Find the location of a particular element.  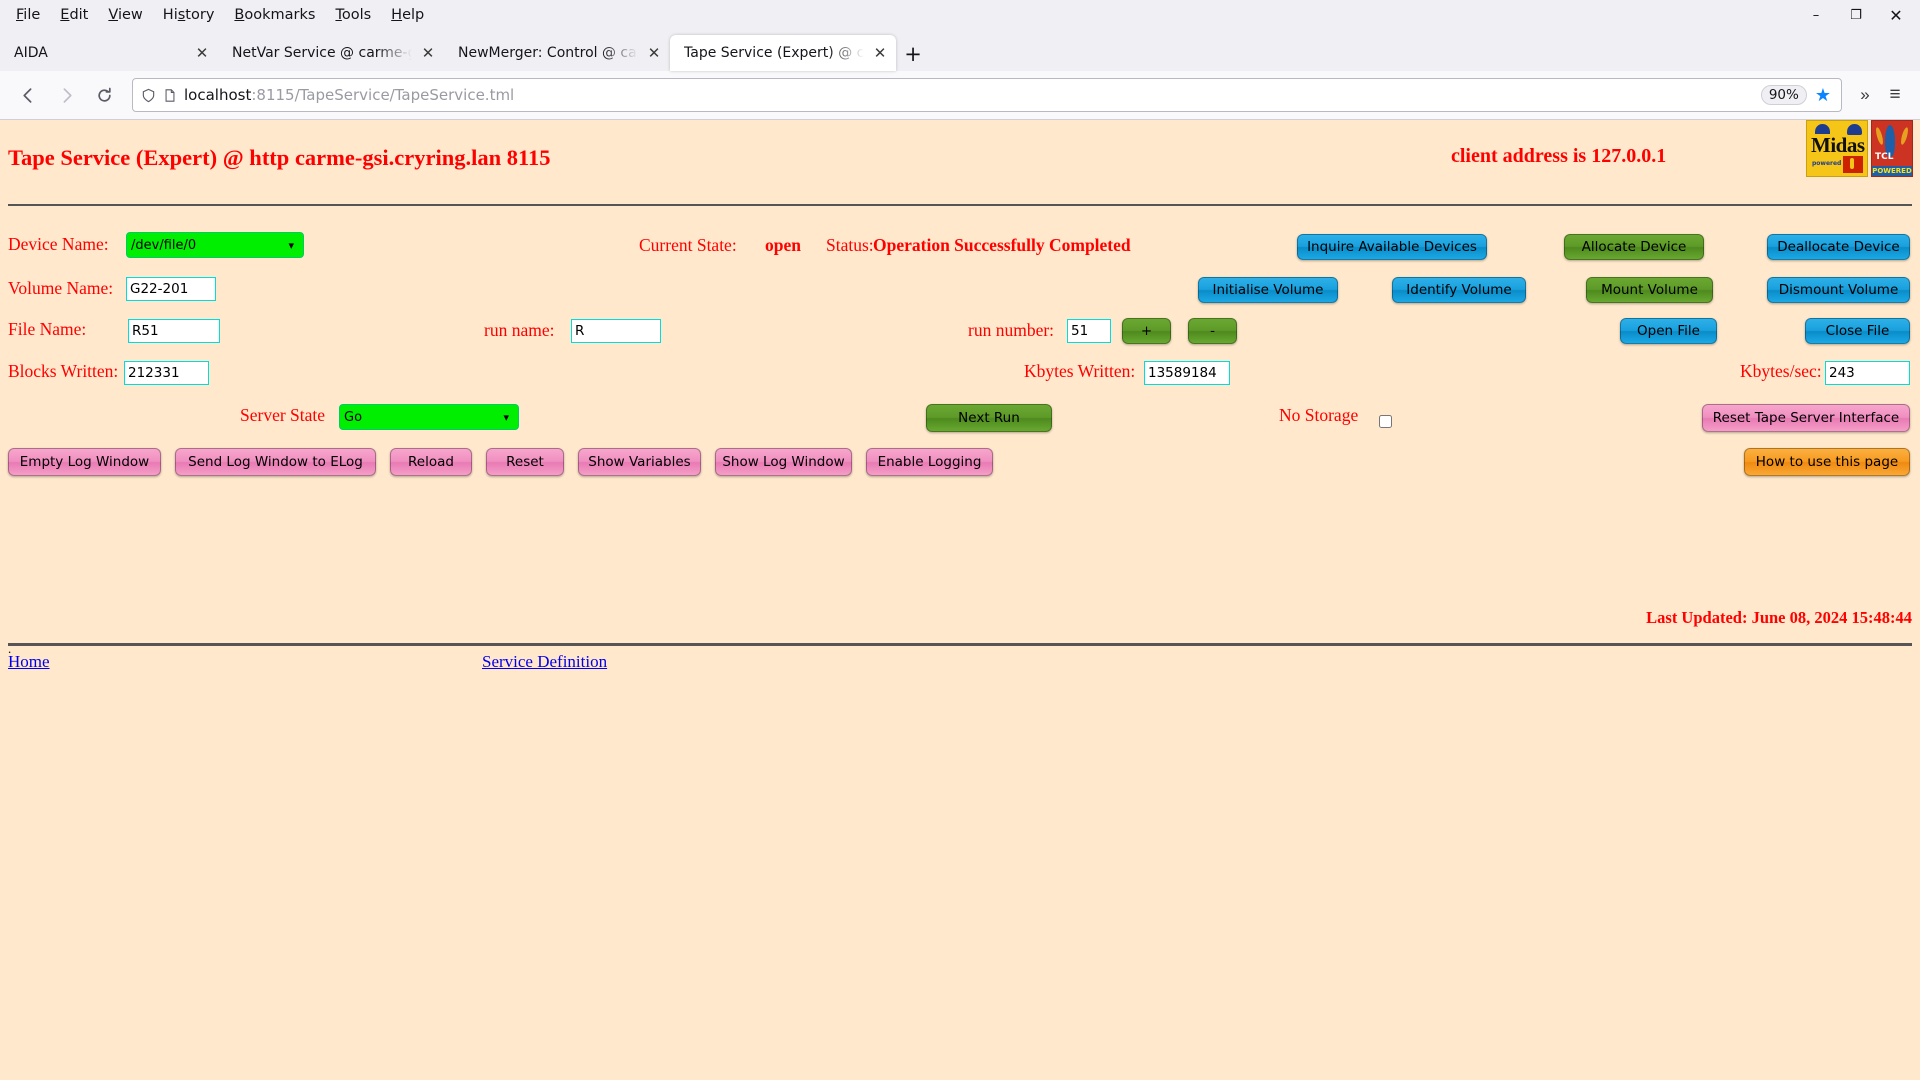

midas-logo: Midas powered by is located at coordinates (1837, 148).